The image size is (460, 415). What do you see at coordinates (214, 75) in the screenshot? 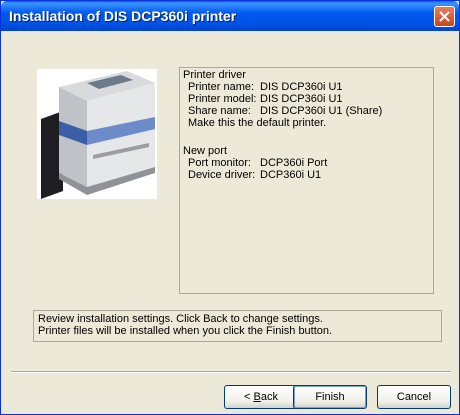
I see `printer-driver-heading: Printer driver` at bounding box center [214, 75].